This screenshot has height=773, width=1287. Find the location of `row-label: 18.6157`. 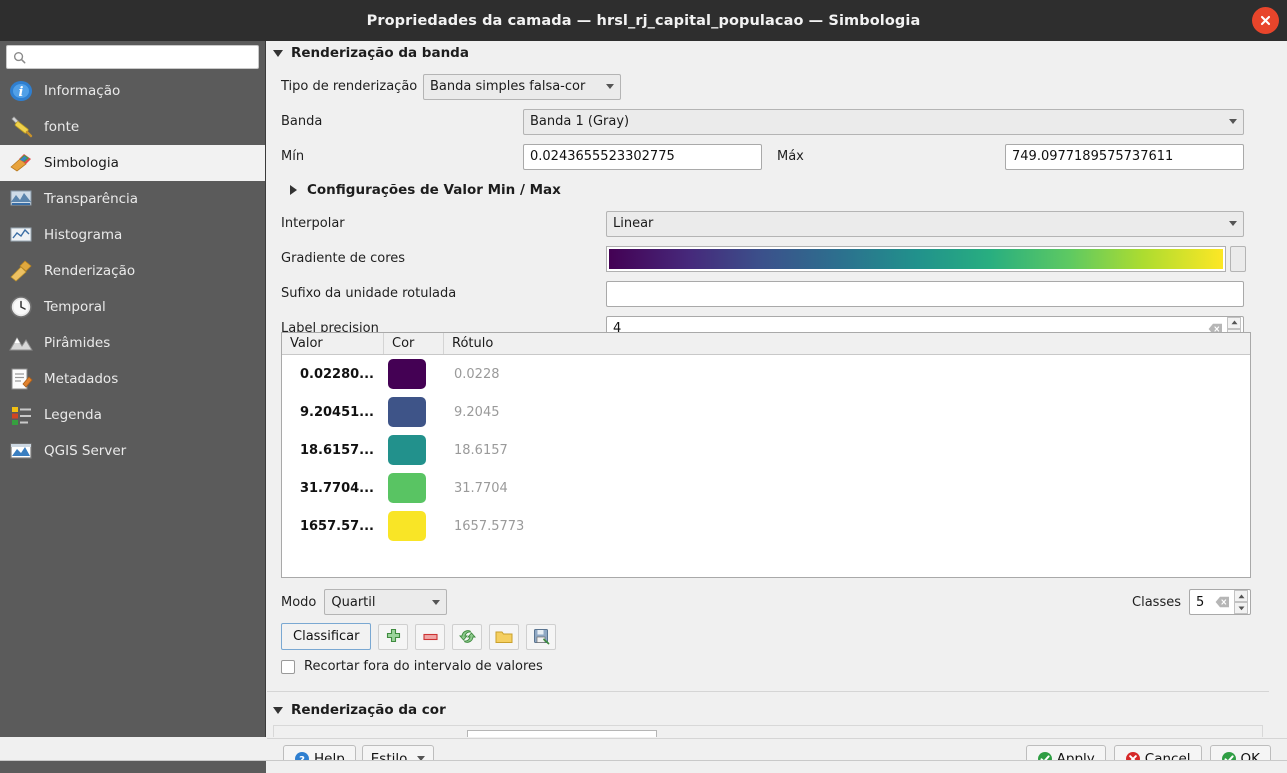

row-label: 18.6157 is located at coordinates (481, 450).